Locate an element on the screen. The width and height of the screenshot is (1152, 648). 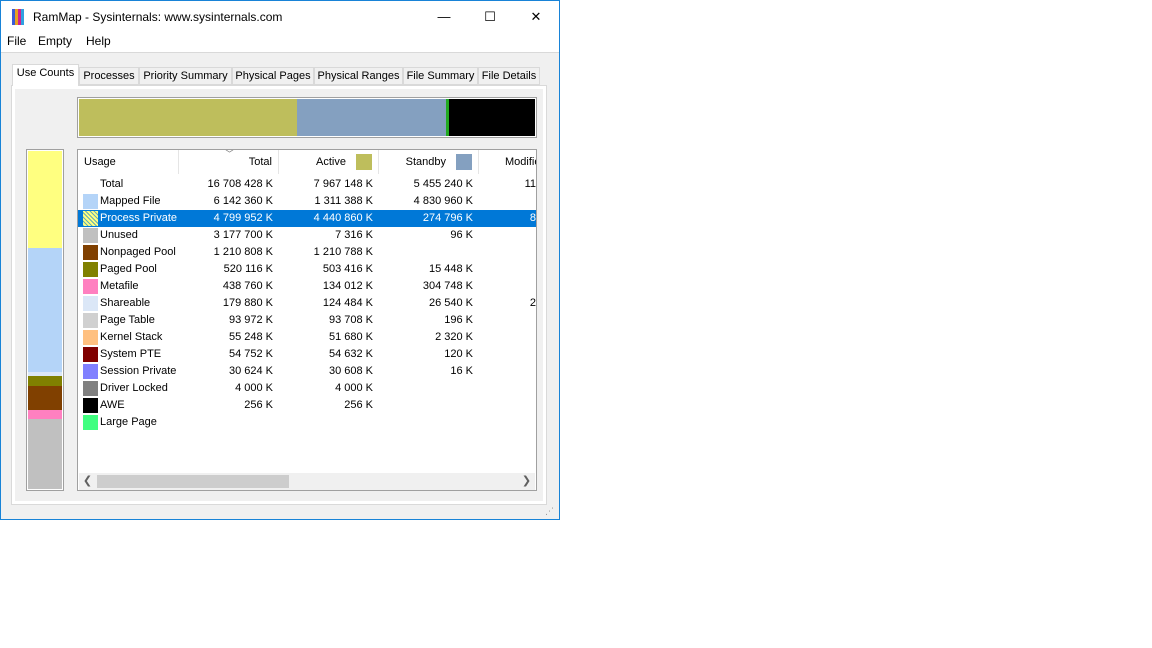
scroll-left-icon: ❮ is located at coordinates (87, 481).